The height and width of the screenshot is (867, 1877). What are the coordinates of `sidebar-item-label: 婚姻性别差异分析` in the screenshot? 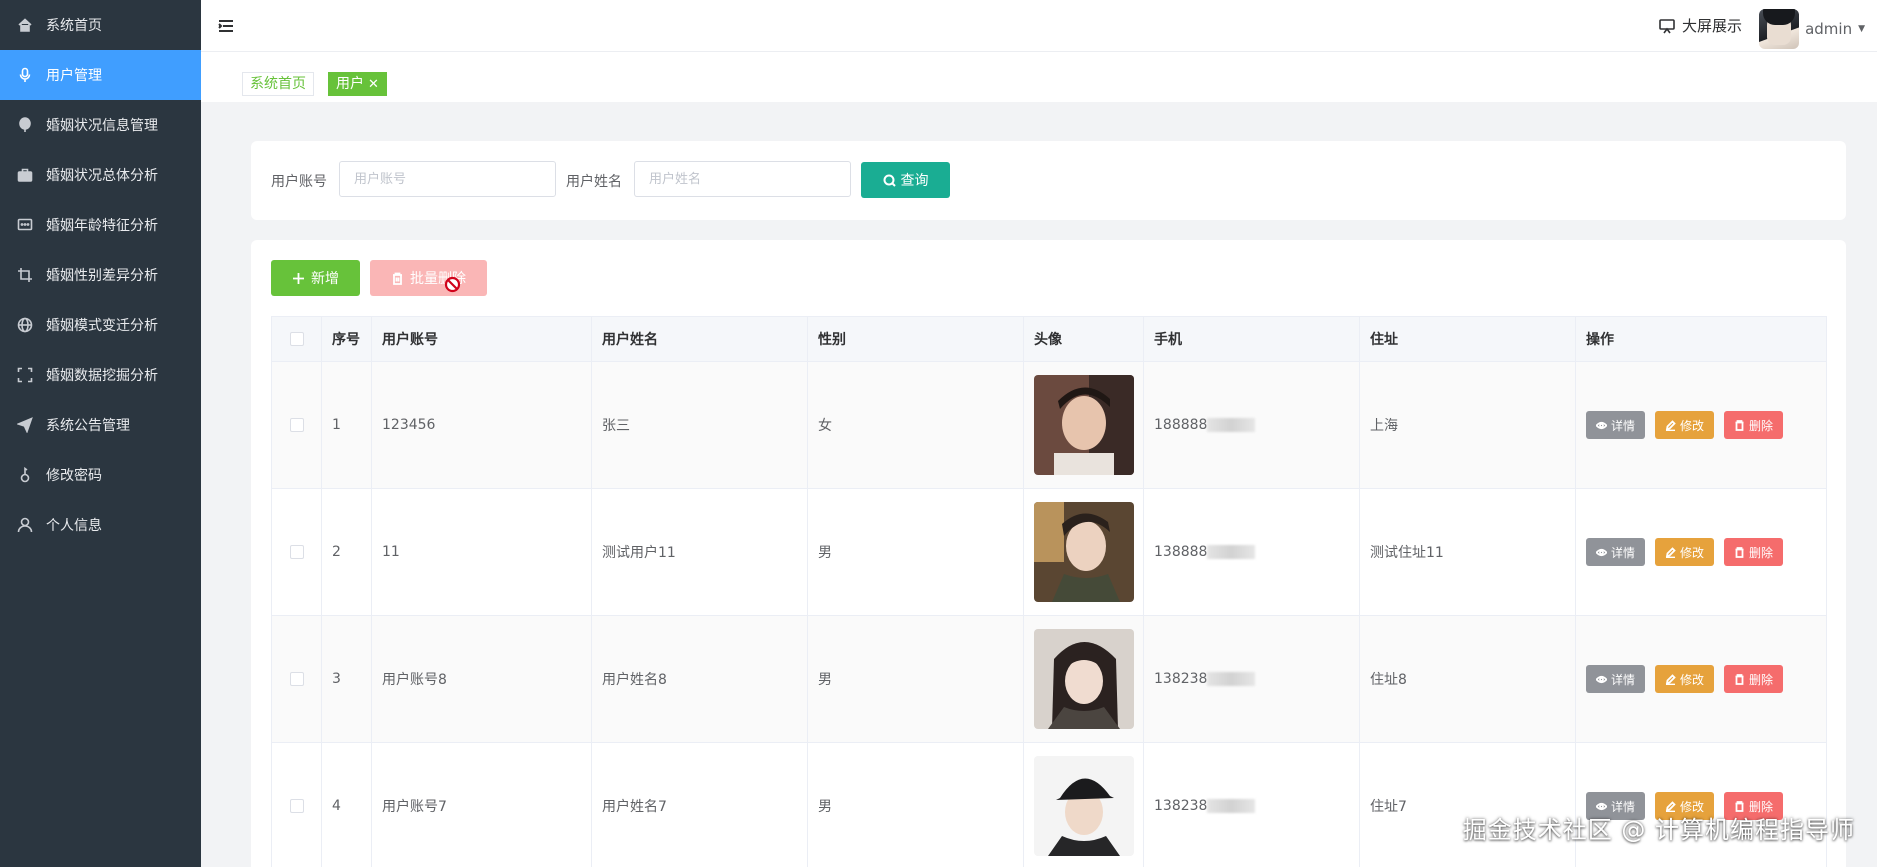 It's located at (102, 276).